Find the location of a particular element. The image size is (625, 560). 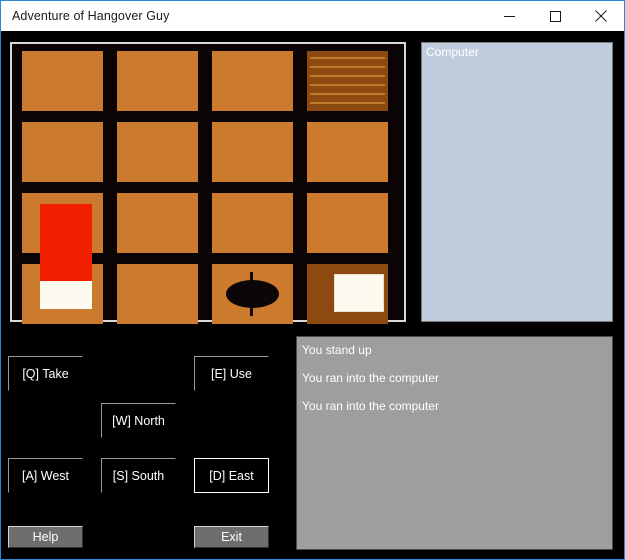

table-icon is located at coordinates (252, 294).